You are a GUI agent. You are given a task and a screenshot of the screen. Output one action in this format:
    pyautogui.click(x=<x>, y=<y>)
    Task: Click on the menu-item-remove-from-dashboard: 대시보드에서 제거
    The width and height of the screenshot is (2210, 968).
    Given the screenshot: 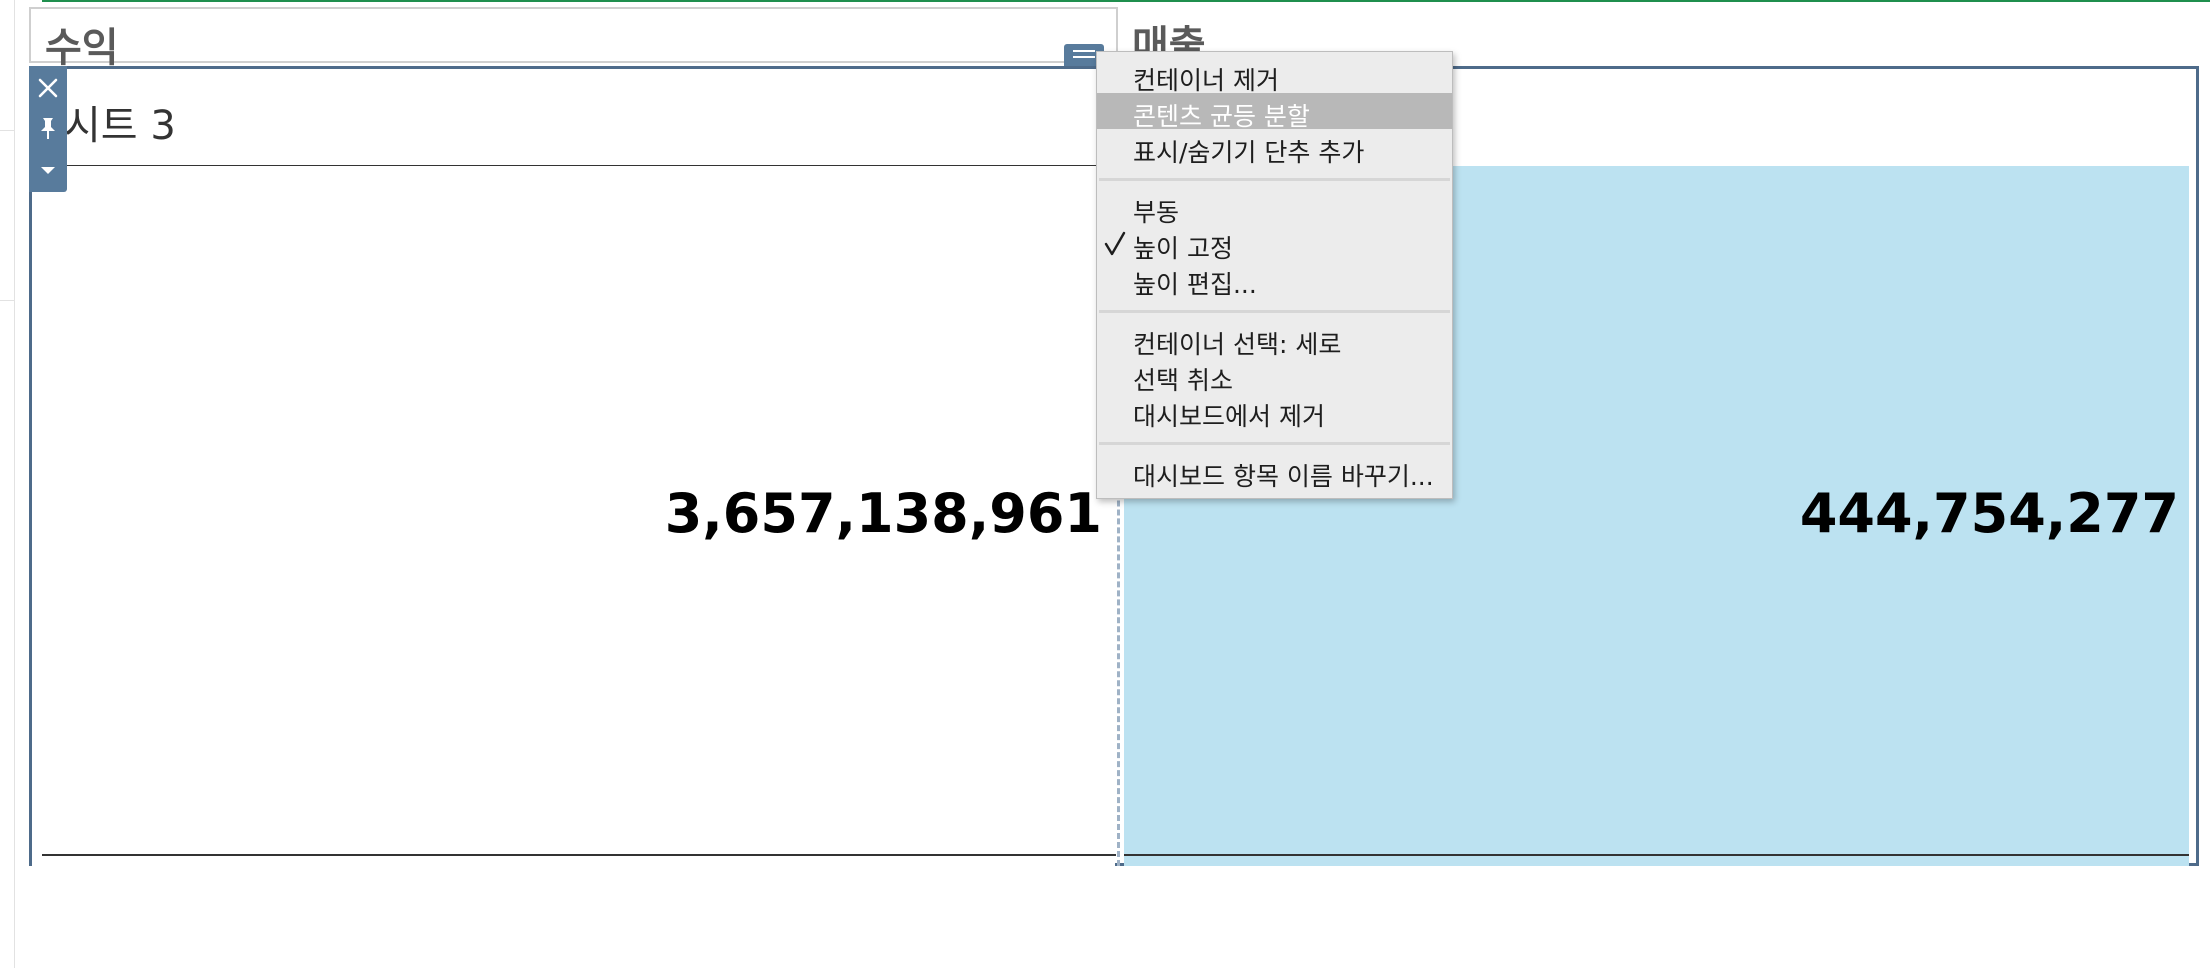 What is the action you would take?
    pyautogui.click(x=1274, y=412)
    